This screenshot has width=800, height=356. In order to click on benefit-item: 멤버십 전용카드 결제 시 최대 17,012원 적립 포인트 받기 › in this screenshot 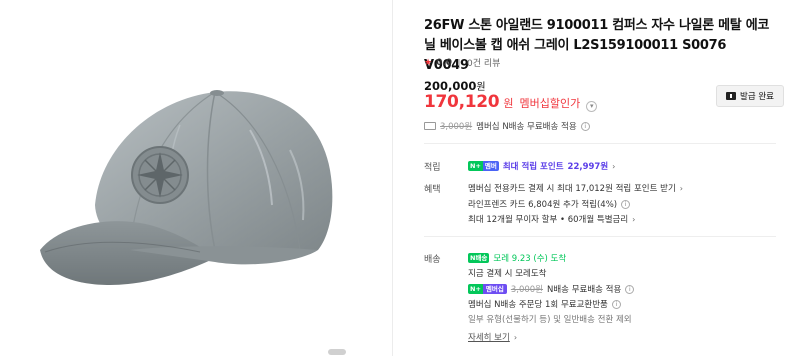, I will do `click(575, 188)`.